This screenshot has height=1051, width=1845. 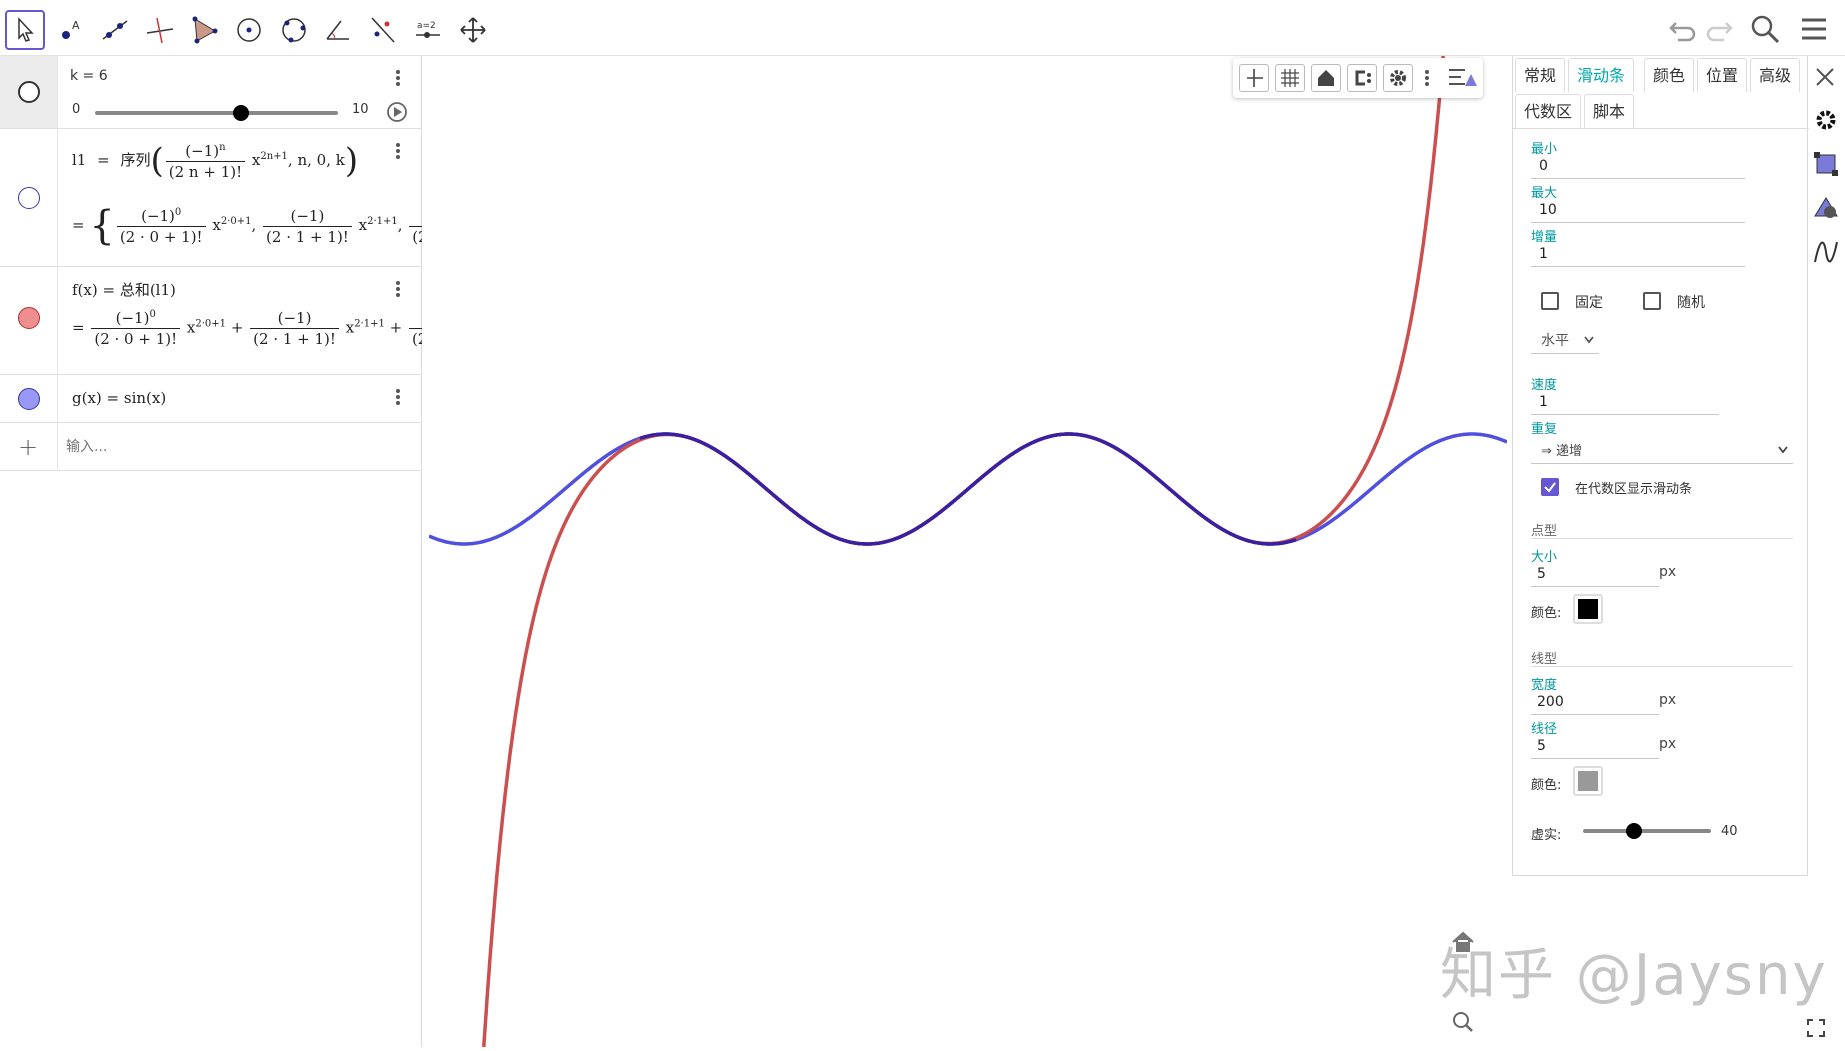 What do you see at coordinates (1634, 975) in the screenshot?
I see `watermark: 知乎 @Jaysny` at bounding box center [1634, 975].